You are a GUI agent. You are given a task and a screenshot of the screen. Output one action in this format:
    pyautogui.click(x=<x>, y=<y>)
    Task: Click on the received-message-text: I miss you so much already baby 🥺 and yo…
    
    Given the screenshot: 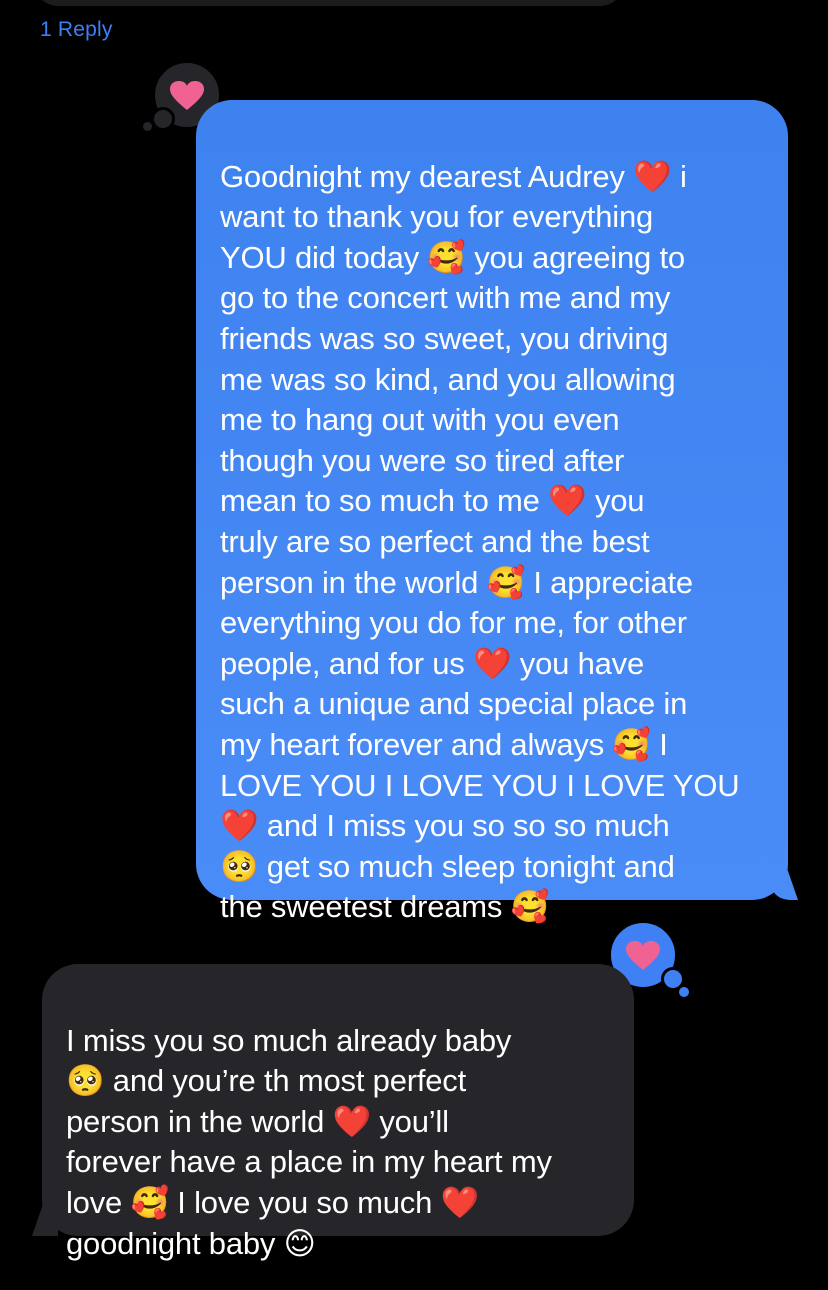 What is the action you would take?
    pyautogui.click(x=309, y=1141)
    